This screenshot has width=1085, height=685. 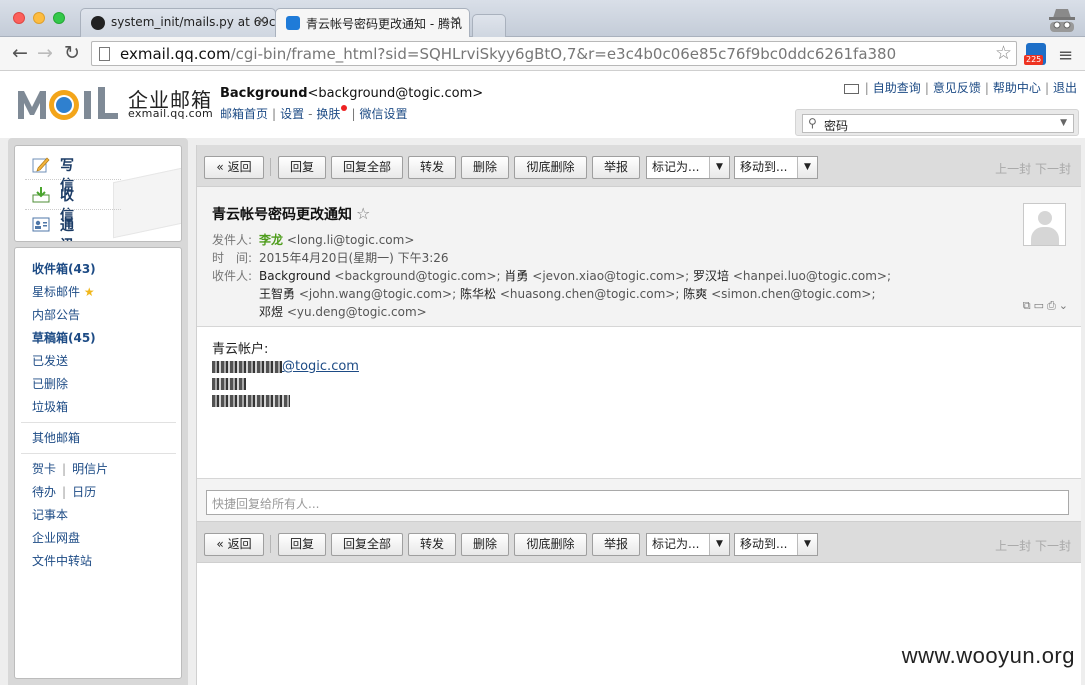 What do you see at coordinates (1065, 305) in the screenshot?
I see `chevron-down-icon: ⌄` at bounding box center [1065, 305].